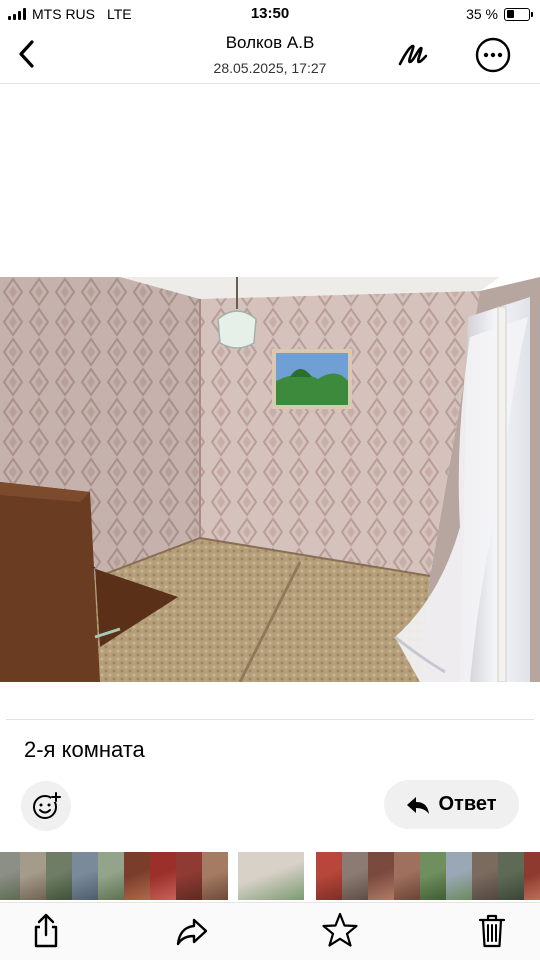  I want to click on add-reaction-button, so click(46, 806).